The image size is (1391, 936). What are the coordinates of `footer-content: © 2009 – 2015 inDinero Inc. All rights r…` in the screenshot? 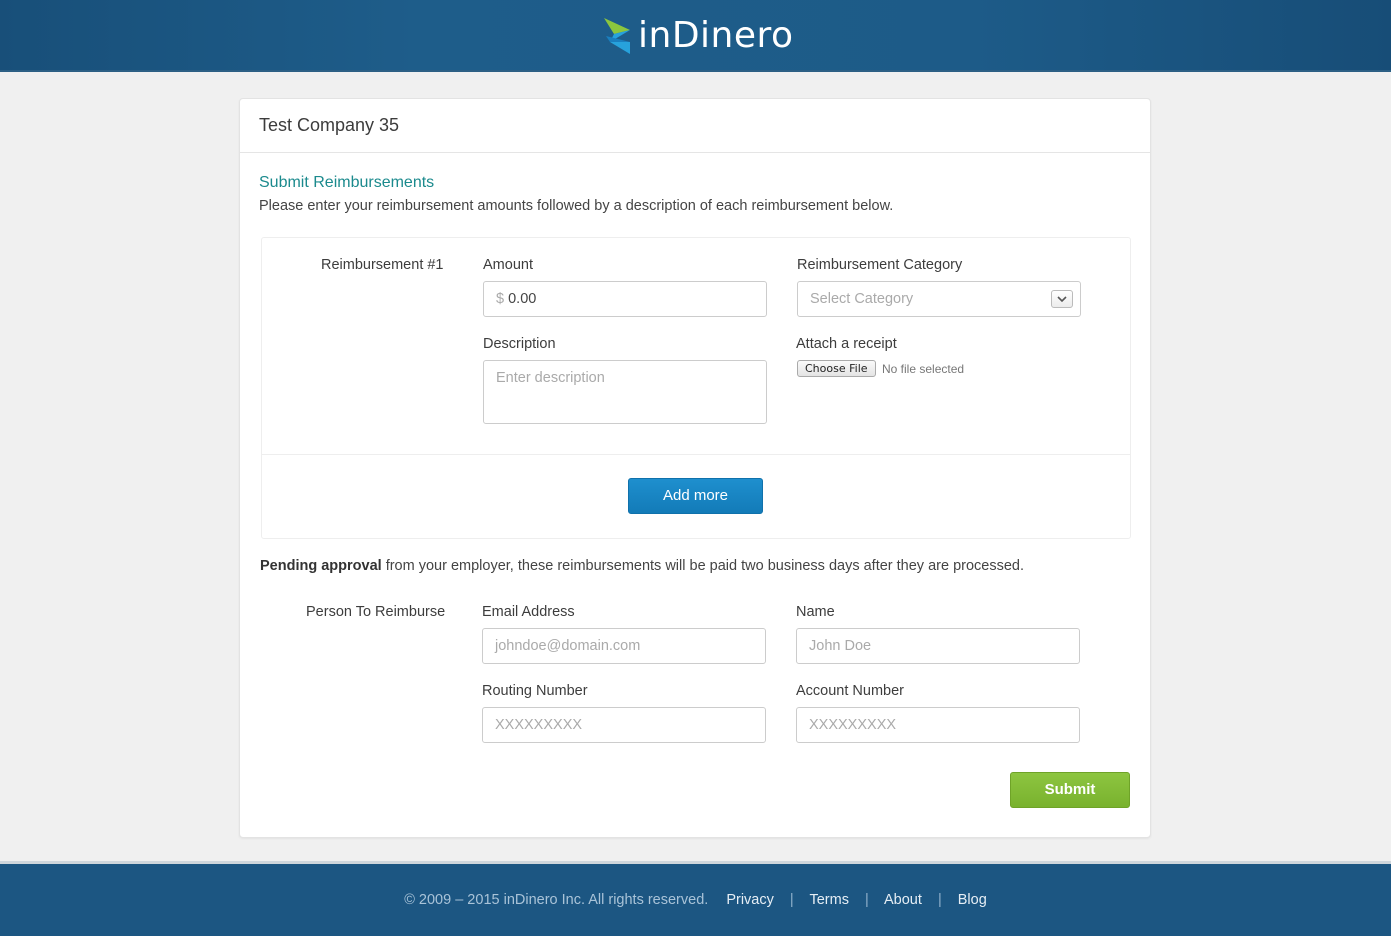 It's located at (695, 900).